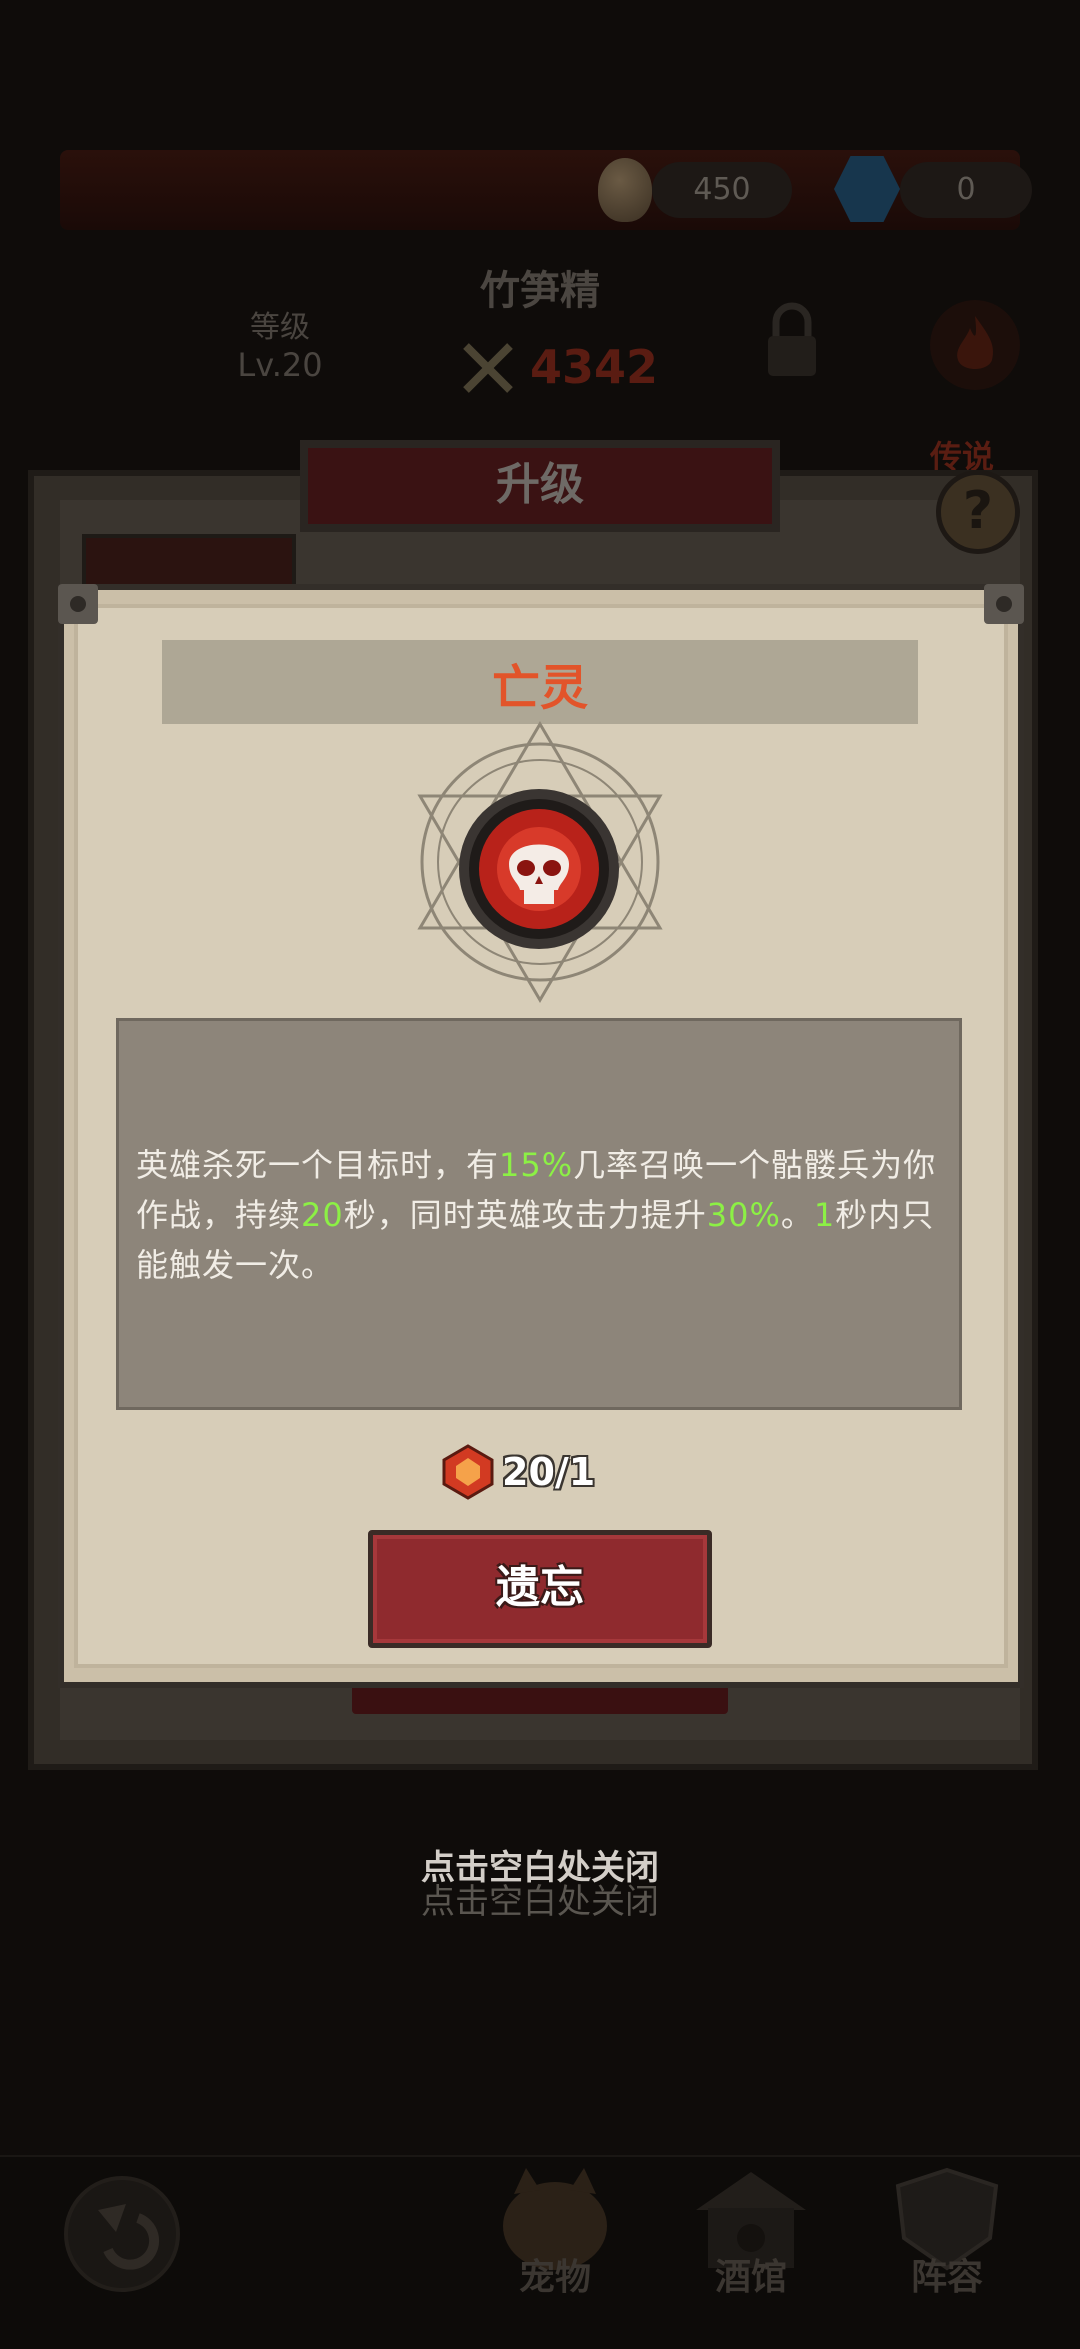  I want to click on attack-bonus-value: 30%, so click(743, 1215).